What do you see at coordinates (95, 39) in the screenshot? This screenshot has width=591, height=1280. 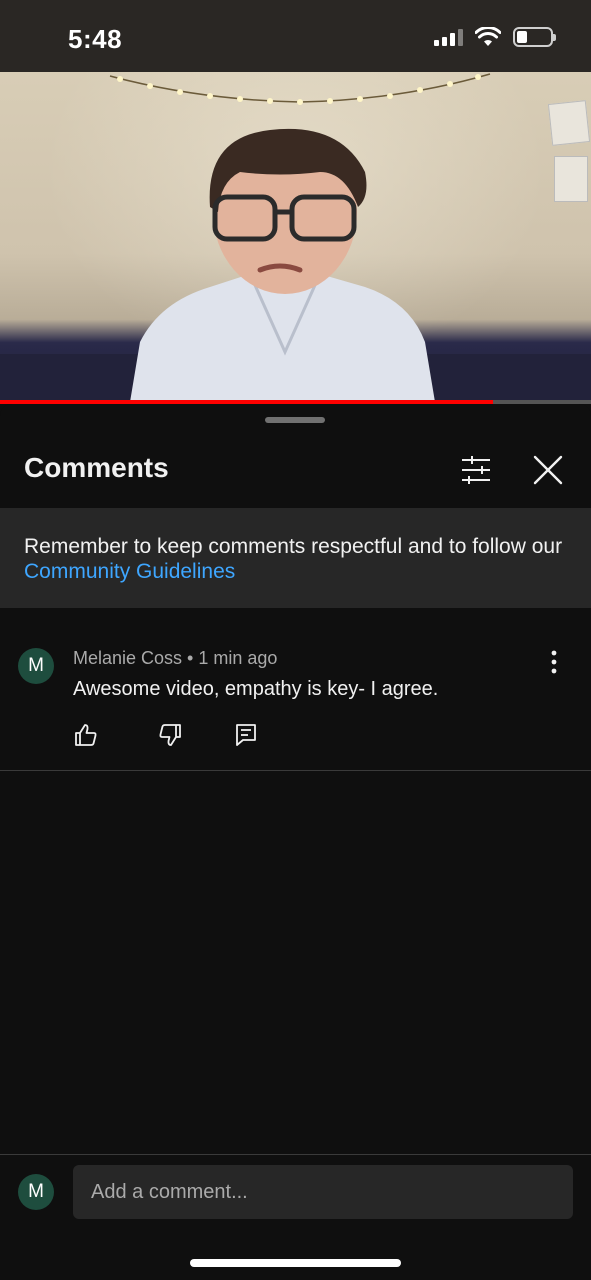 I see `status-time: 5:48` at bounding box center [95, 39].